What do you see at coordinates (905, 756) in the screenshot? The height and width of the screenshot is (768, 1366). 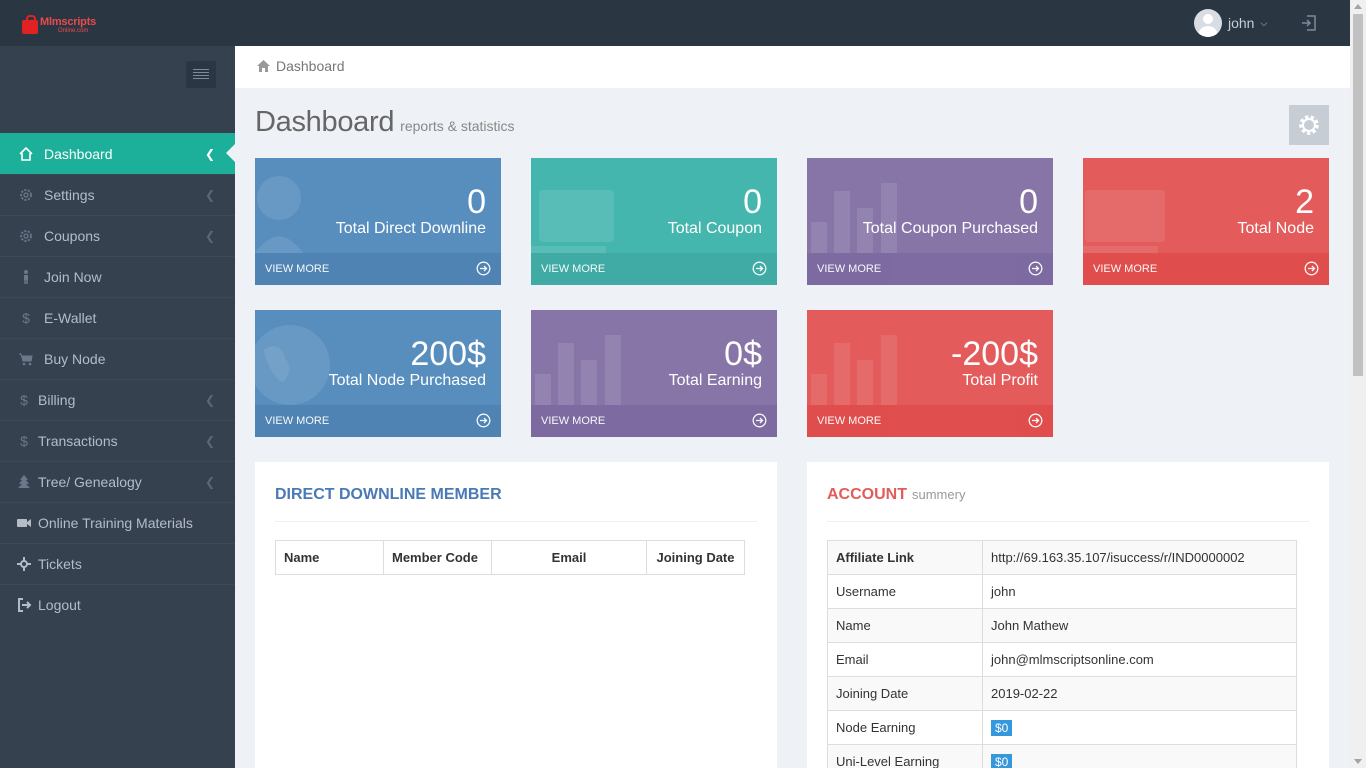 I see `row-key: Uni-Level Earning` at bounding box center [905, 756].